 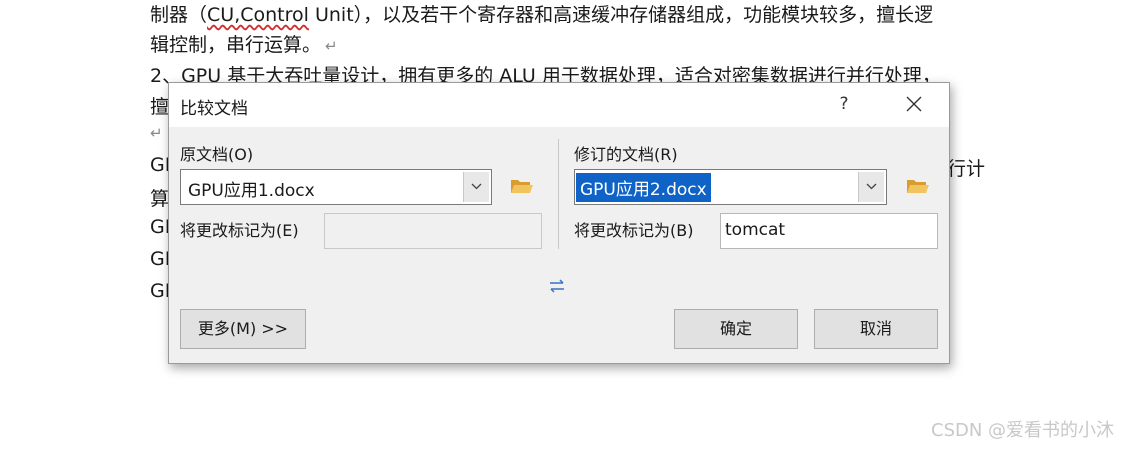 What do you see at coordinates (626, 154) in the screenshot?
I see `revised-document-label: 修订的文档(R)` at bounding box center [626, 154].